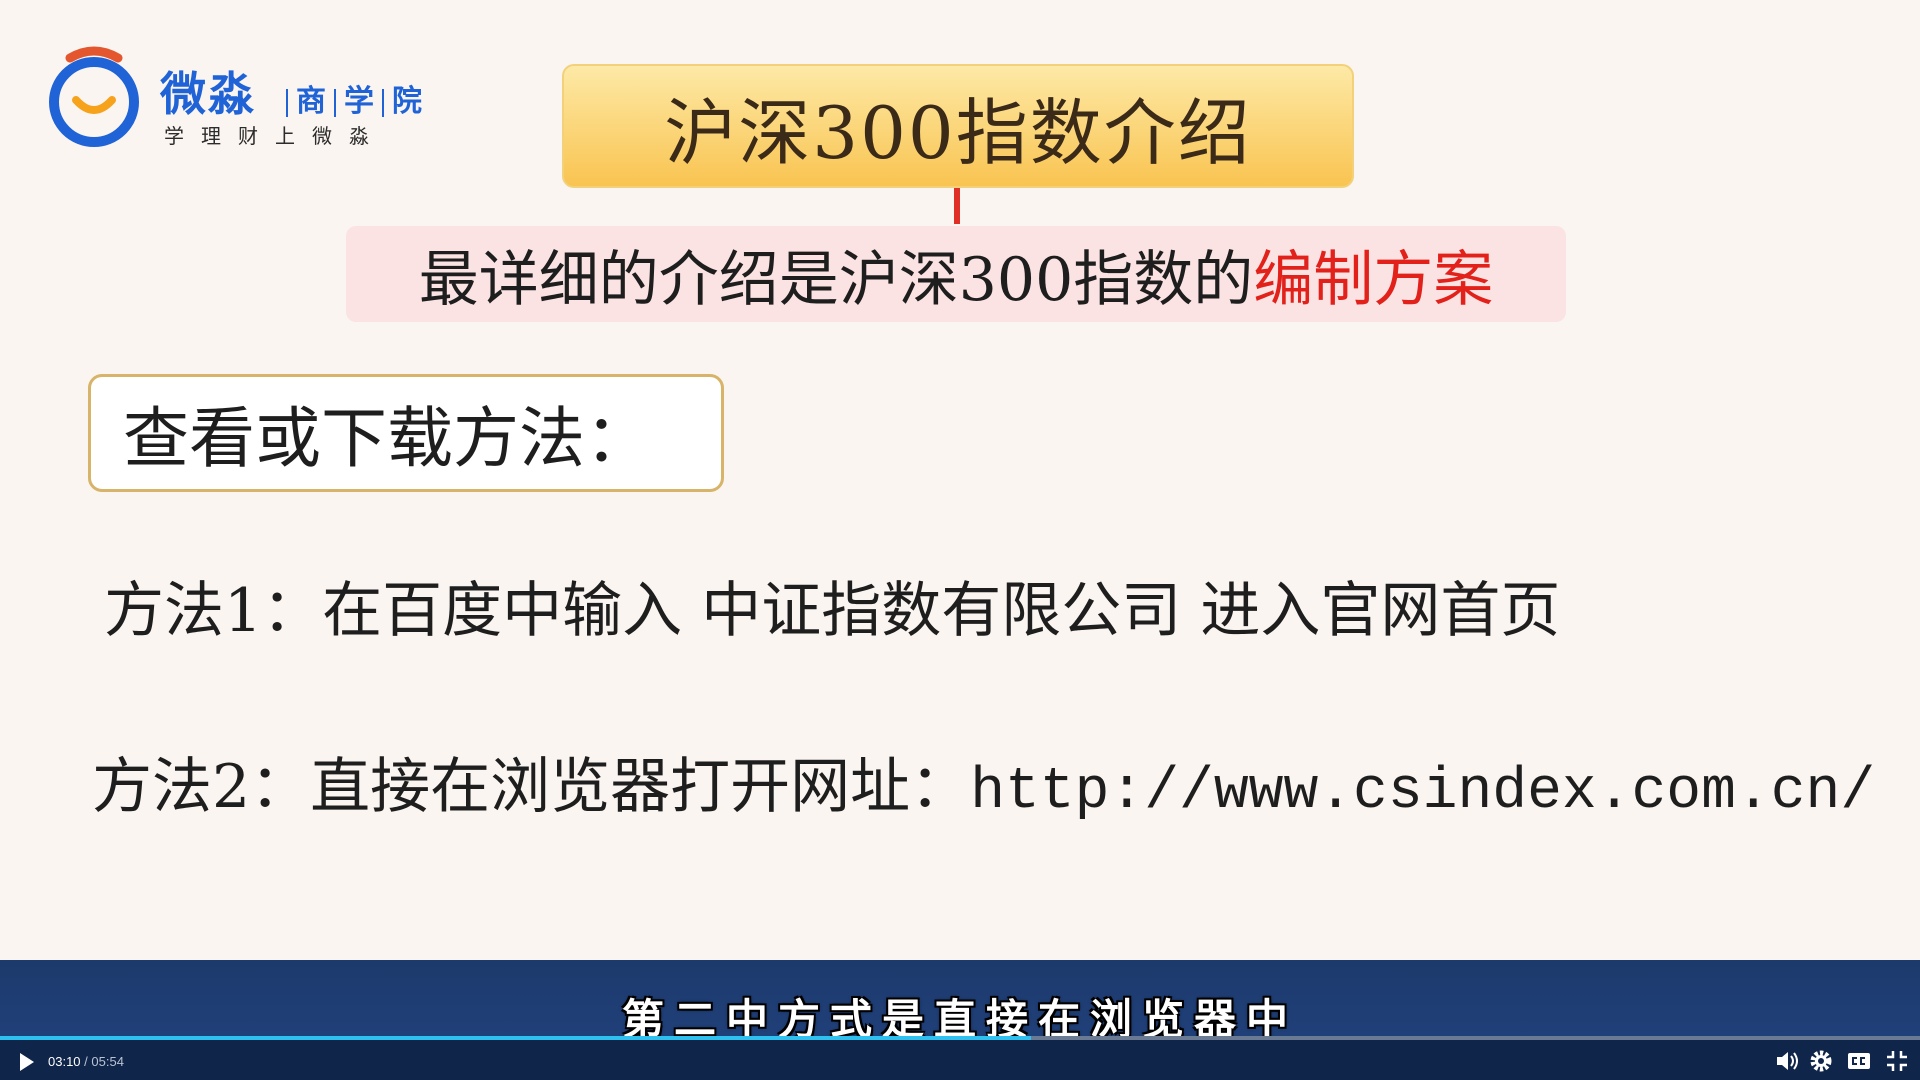  Describe the element at coordinates (1787, 1061) in the screenshot. I see `volume-icon` at that location.